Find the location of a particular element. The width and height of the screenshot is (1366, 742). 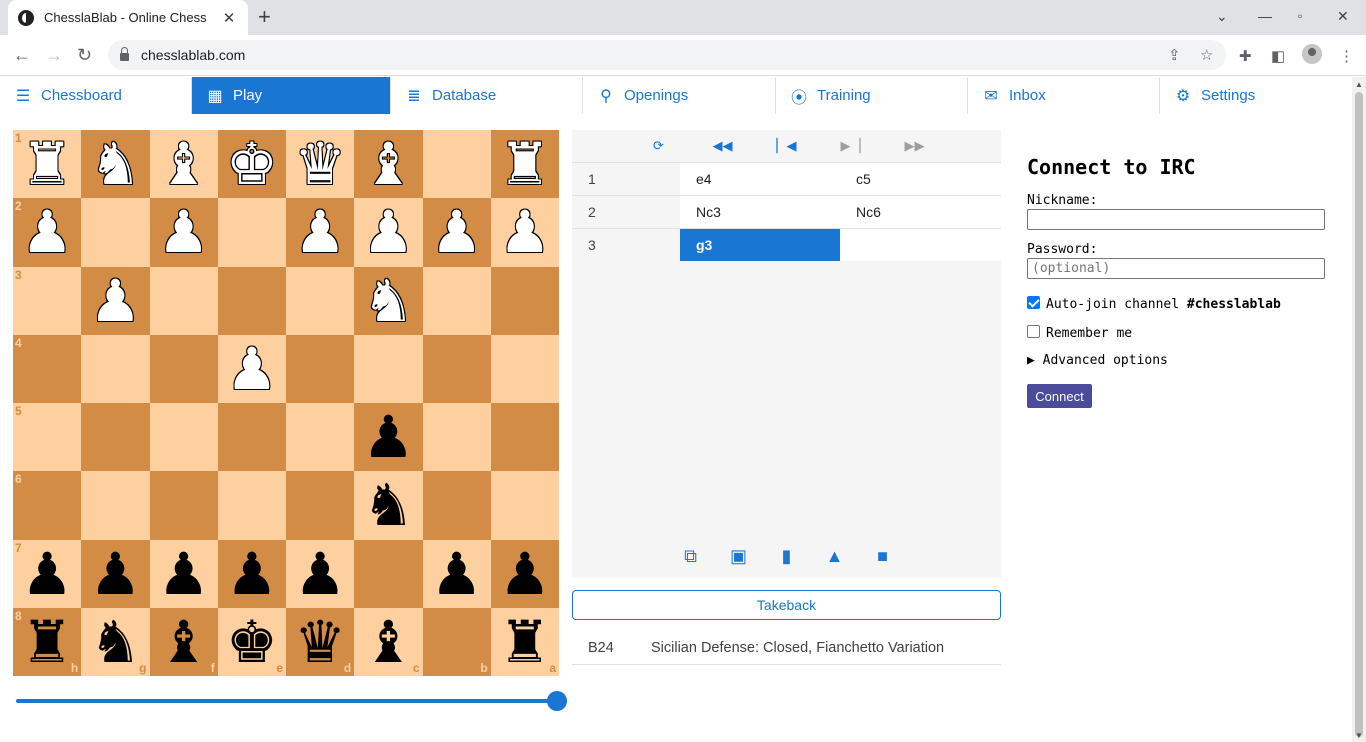

white-move: Nc3 is located at coordinates (760, 212).